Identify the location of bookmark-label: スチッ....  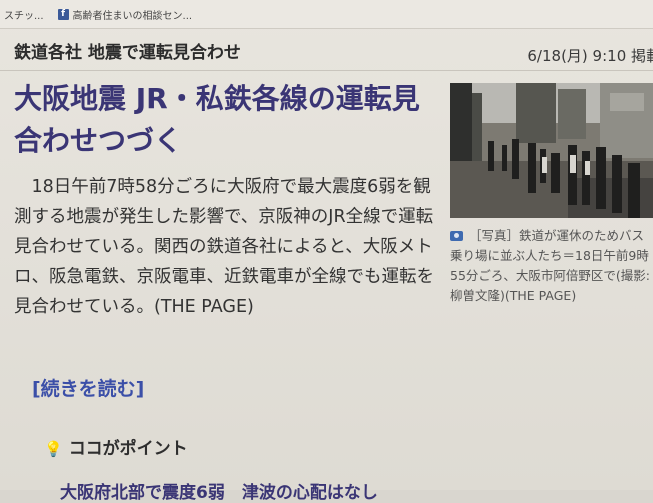
(24, 16).